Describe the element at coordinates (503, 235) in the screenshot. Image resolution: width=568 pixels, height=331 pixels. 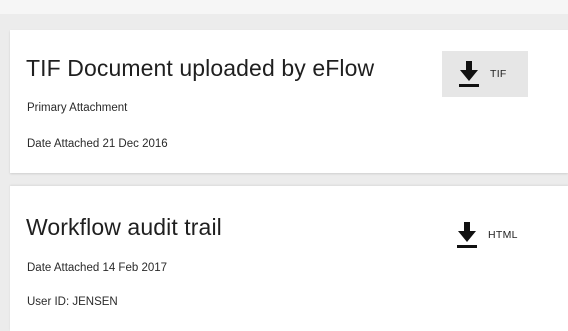
I see `download-format-label: HTML` at that location.